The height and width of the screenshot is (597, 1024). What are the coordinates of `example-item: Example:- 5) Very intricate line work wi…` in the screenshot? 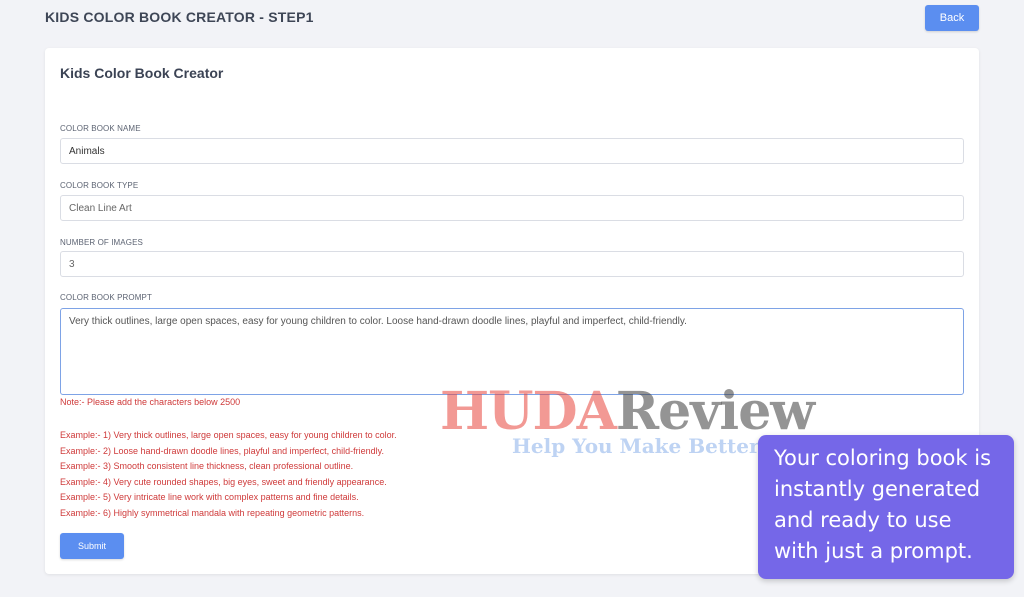 It's located at (209, 497).